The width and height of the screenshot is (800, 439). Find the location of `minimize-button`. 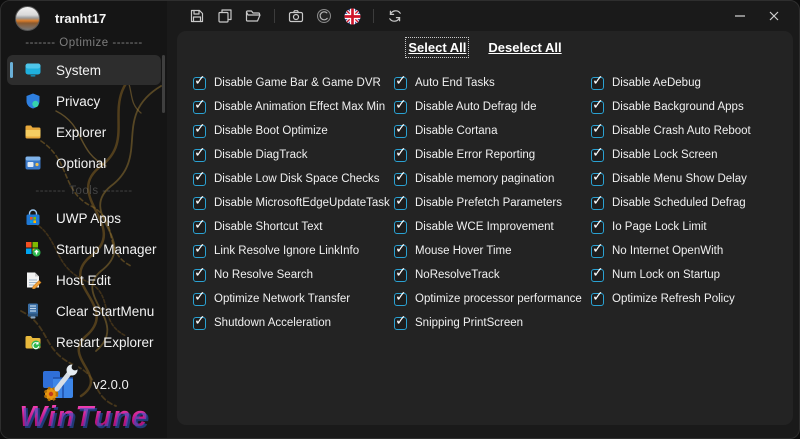

minimize-button is located at coordinates (740, 16).